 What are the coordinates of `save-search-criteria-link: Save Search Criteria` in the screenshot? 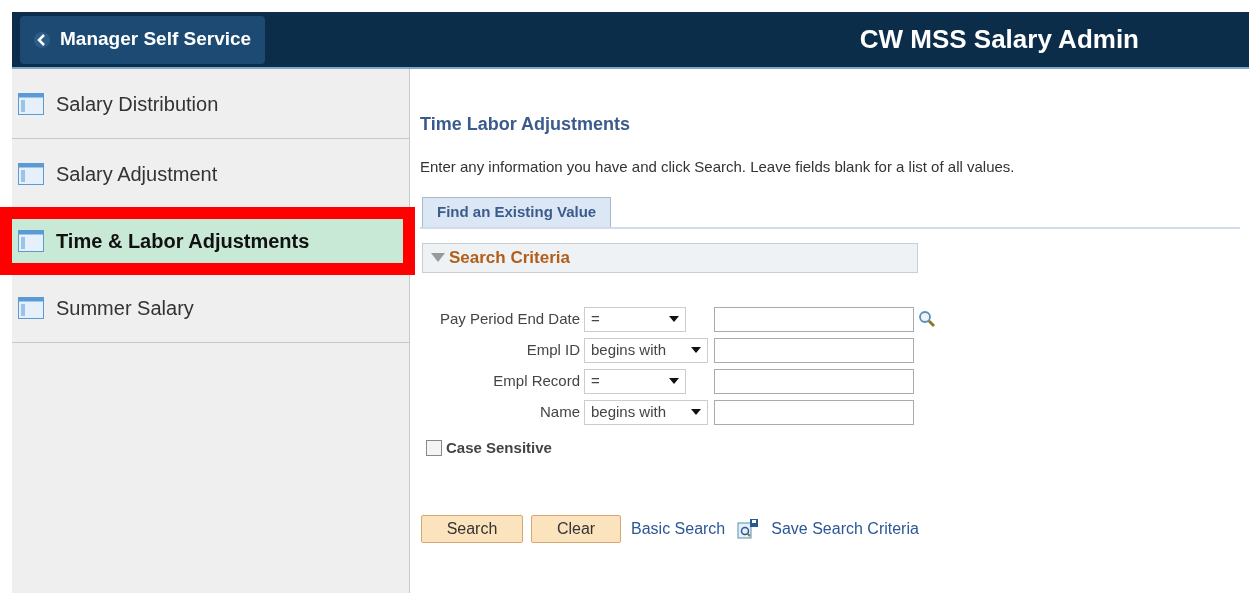 It's located at (845, 529).